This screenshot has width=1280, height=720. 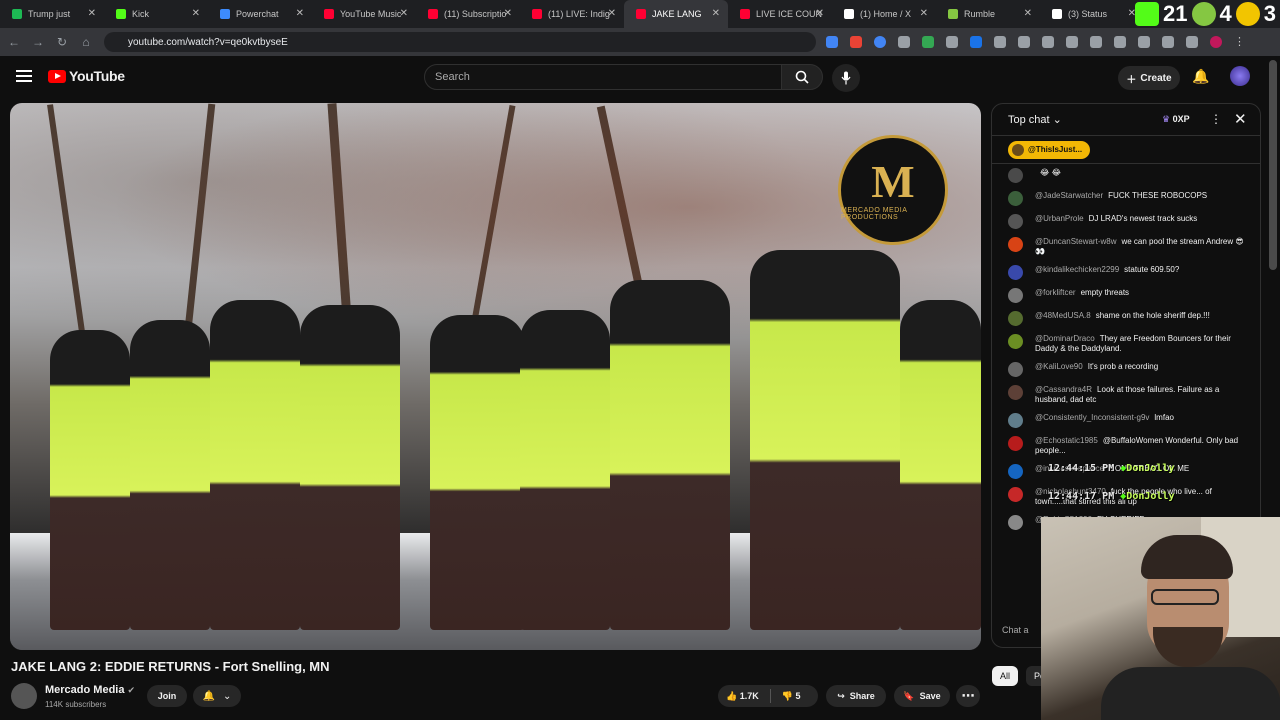 I want to click on chip-all: All, so click(x=1005, y=676).